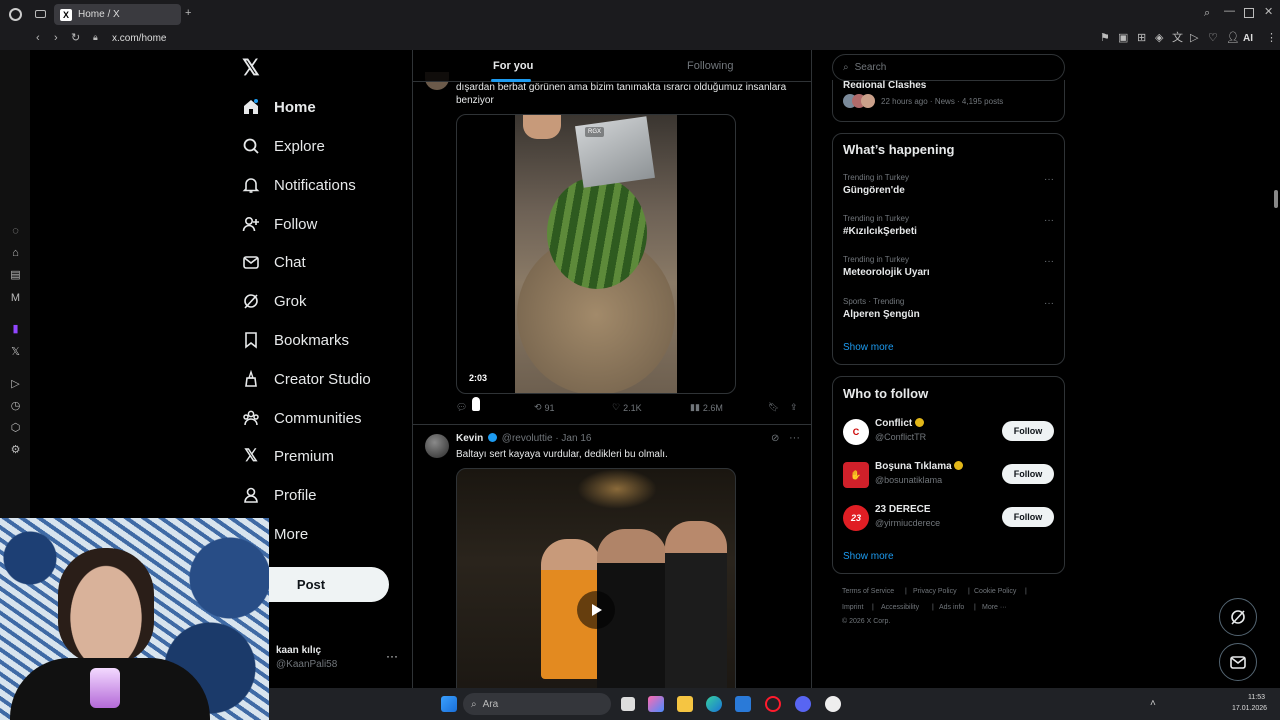  What do you see at coordinates (951, 607) in the screenshot?
I see `footer-ads: Ads info` at bounding box center [951, 607].